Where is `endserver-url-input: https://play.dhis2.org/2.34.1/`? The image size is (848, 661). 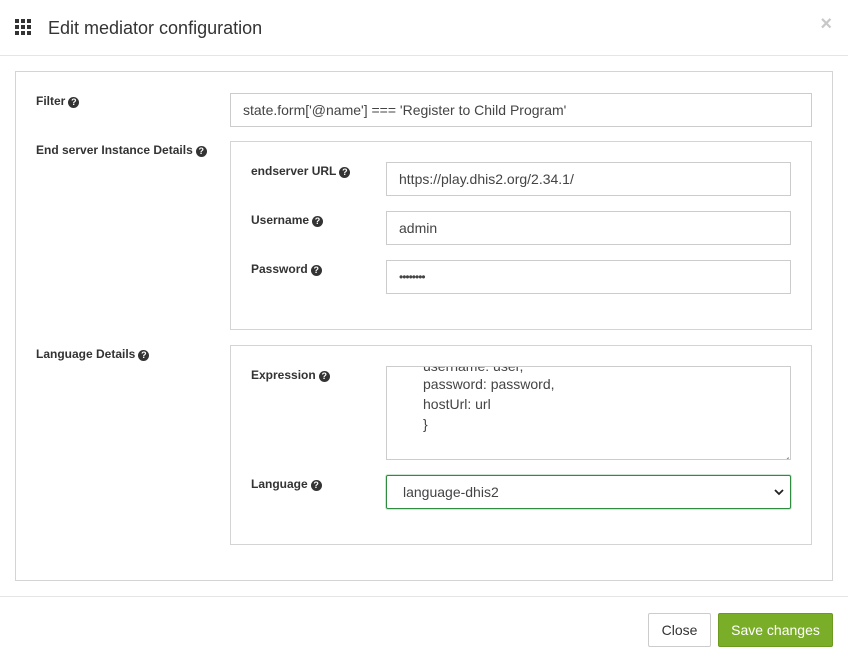 endserver-url-input: https://play.dhis2.org/2.34.1/ is located at coordinates (588, 179).